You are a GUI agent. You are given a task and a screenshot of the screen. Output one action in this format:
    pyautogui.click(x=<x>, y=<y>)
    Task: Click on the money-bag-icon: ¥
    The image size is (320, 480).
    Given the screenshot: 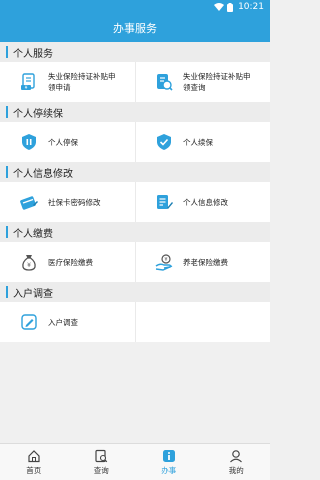 What is the action you would take?
    pyautogui.click(x=29, y=262)
    